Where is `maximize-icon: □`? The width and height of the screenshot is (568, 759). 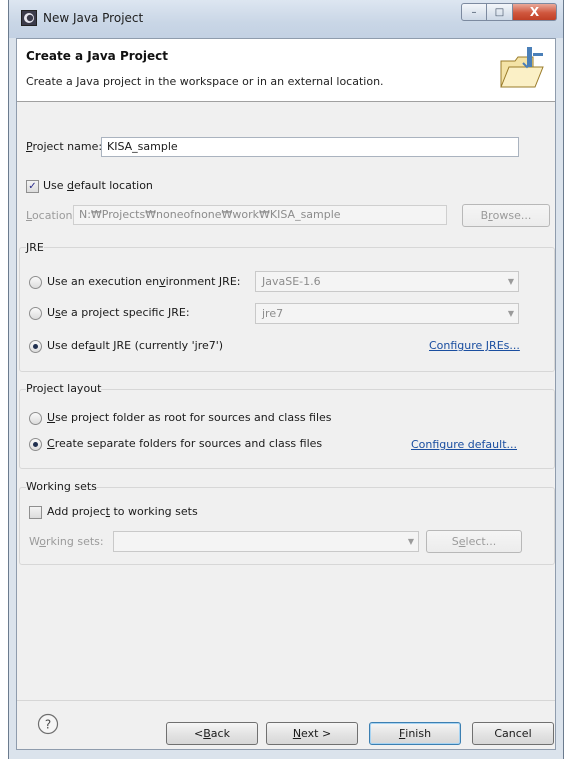 maximize-icon: □ is located at coordinates (499, 12).